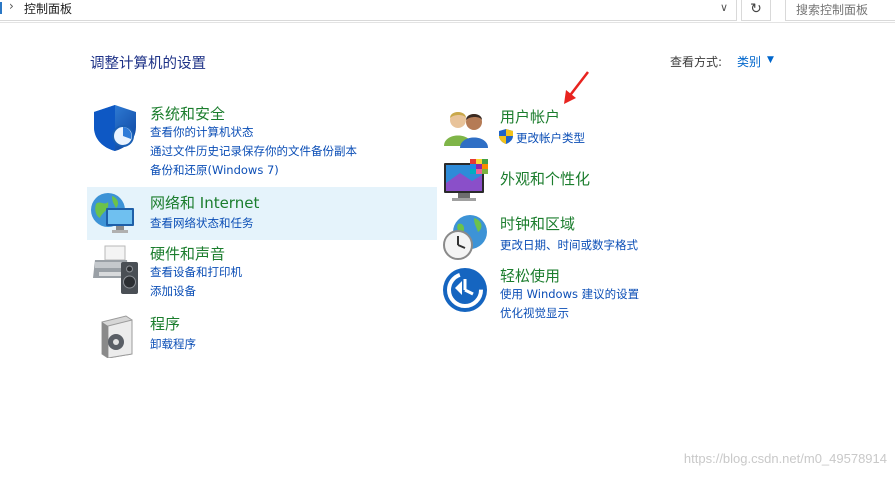  What do you see at coordinates (590, 128) in the screenshot?
I see `category-user-accounts: 用户帐户 更改帐户类型` at bounding box center [590, 128].